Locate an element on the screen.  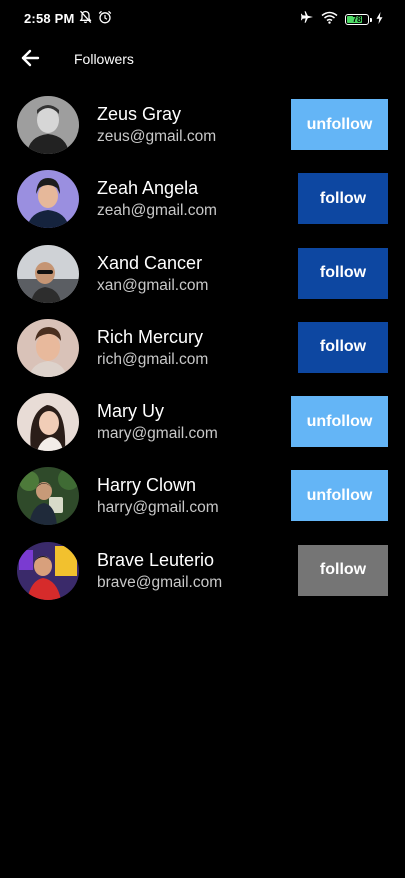
follower-name: Harry Clown is located at coordinates (147, 485).